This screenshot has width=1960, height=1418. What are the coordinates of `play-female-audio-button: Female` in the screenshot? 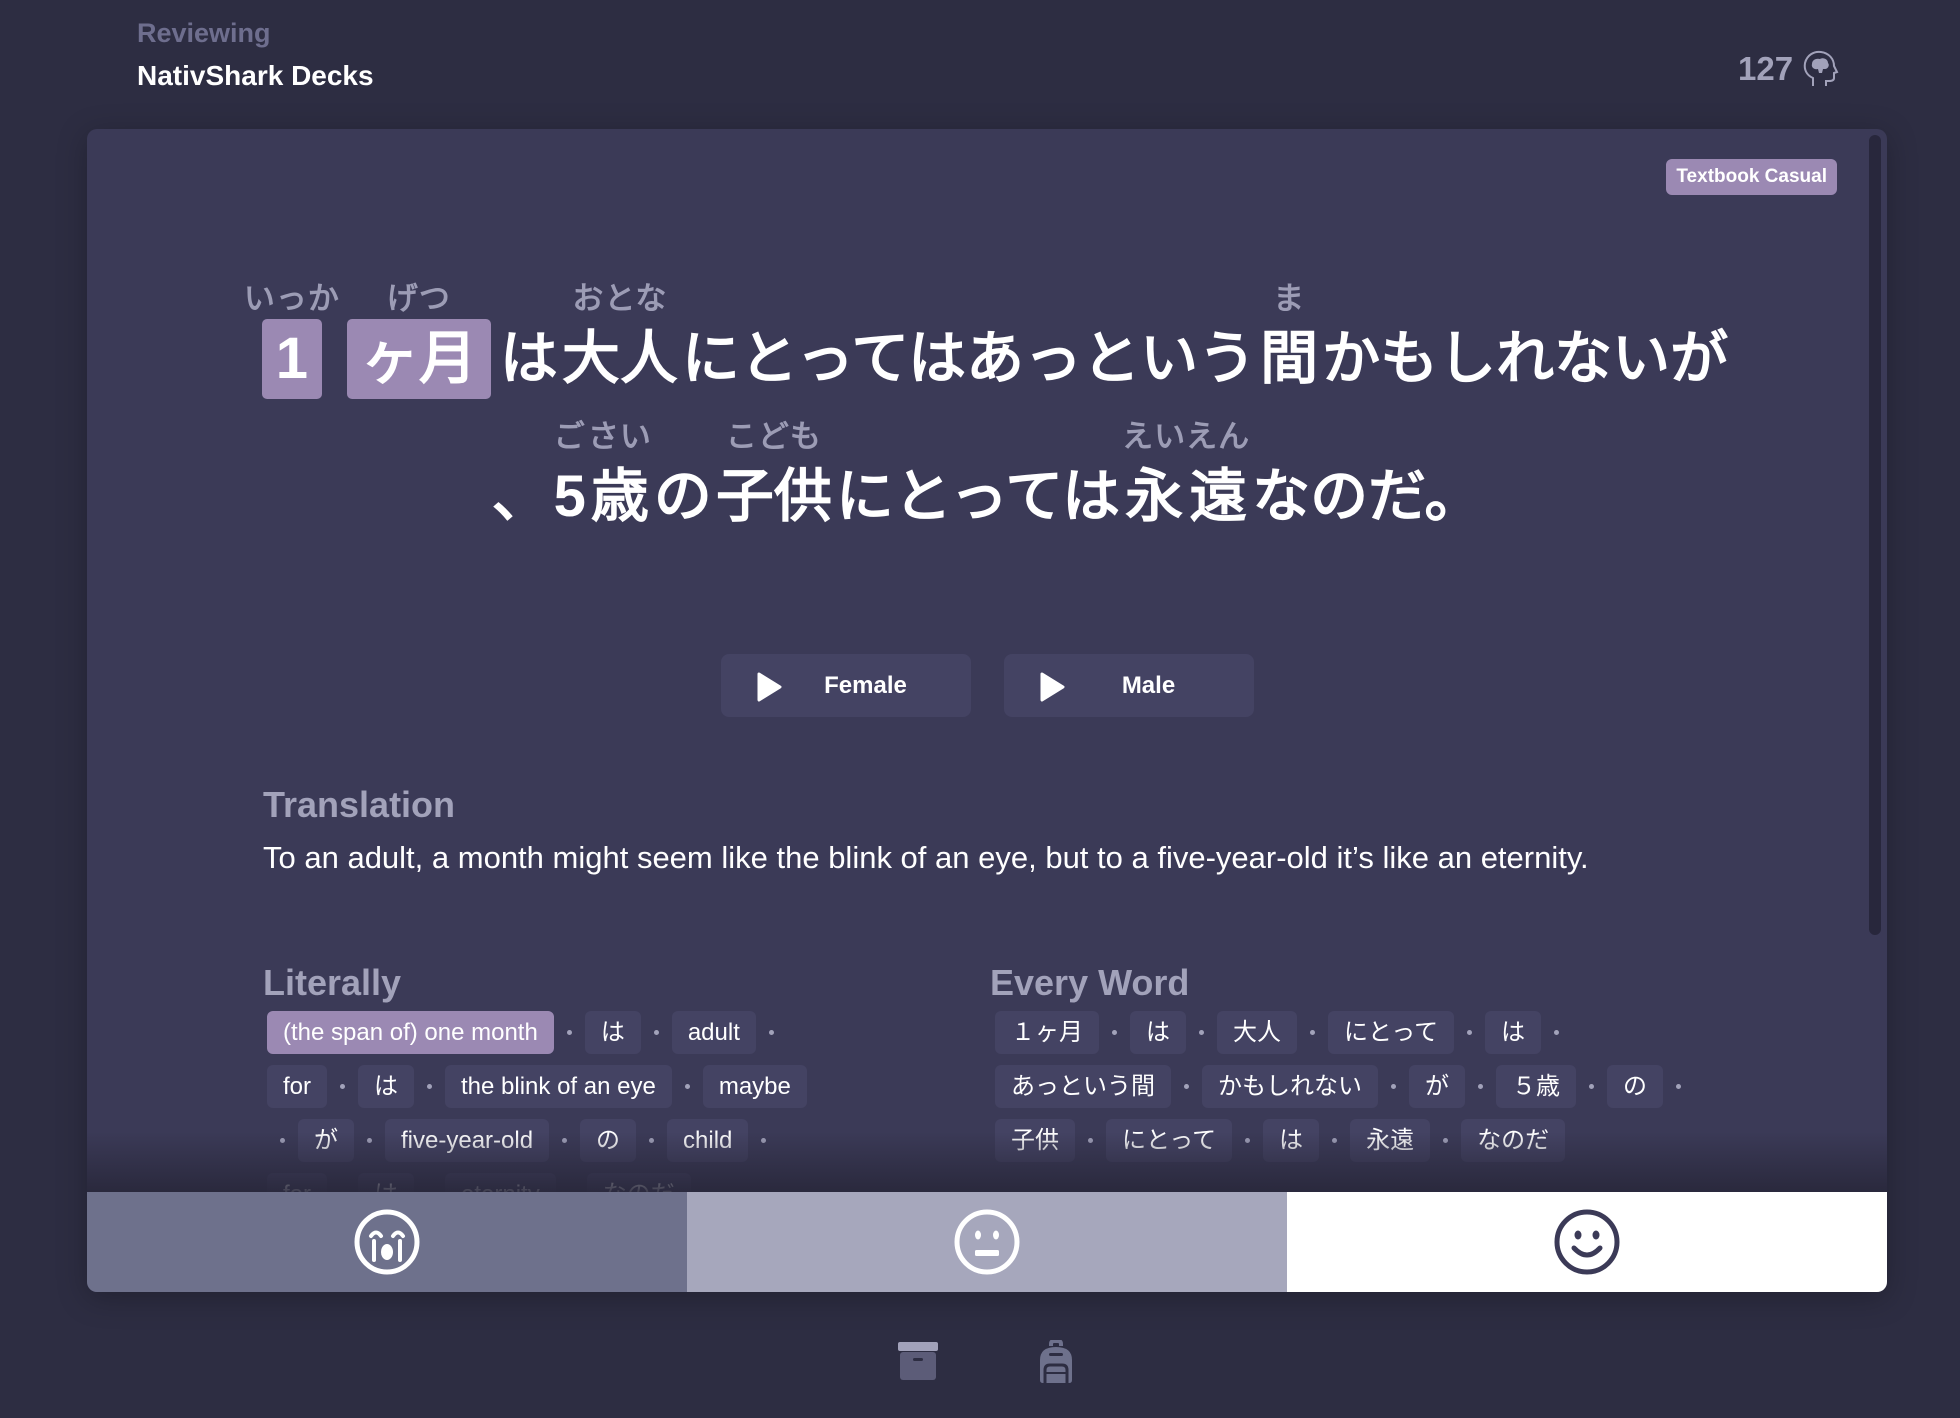 It's located at (845, 685).